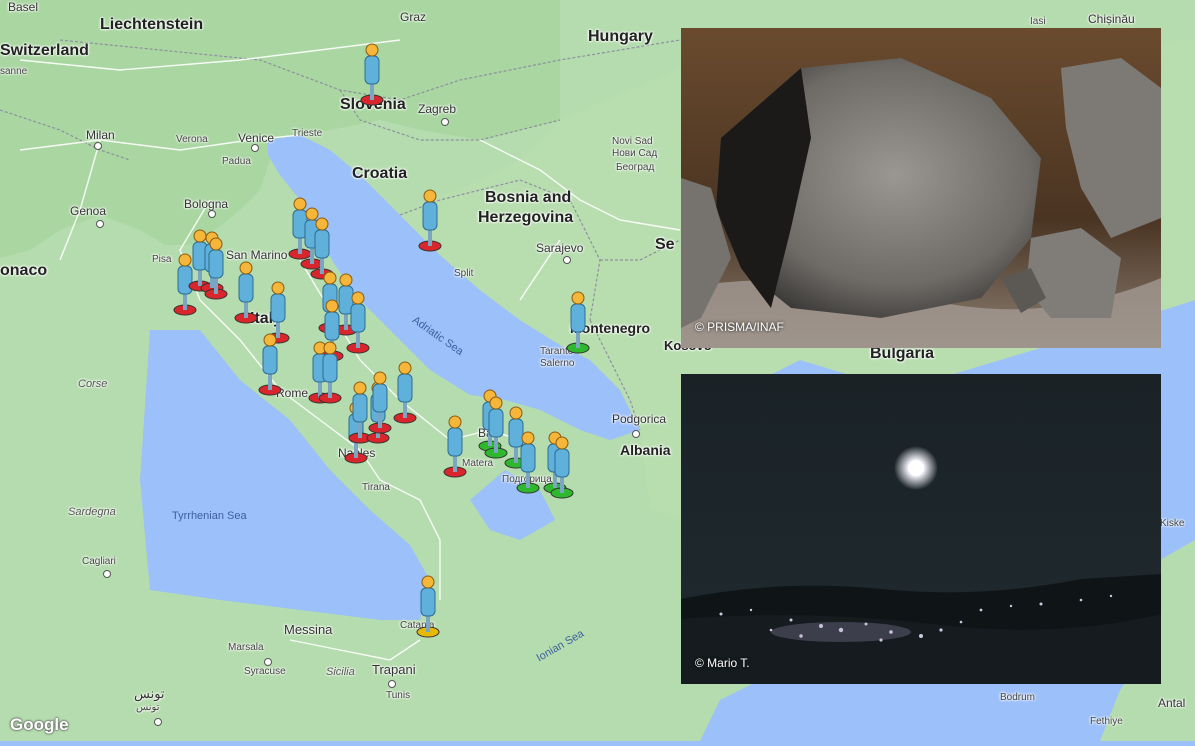  Describe the element at coordinates (376, 487) in the screenshot. I see `city-label: Tirana` at that location.